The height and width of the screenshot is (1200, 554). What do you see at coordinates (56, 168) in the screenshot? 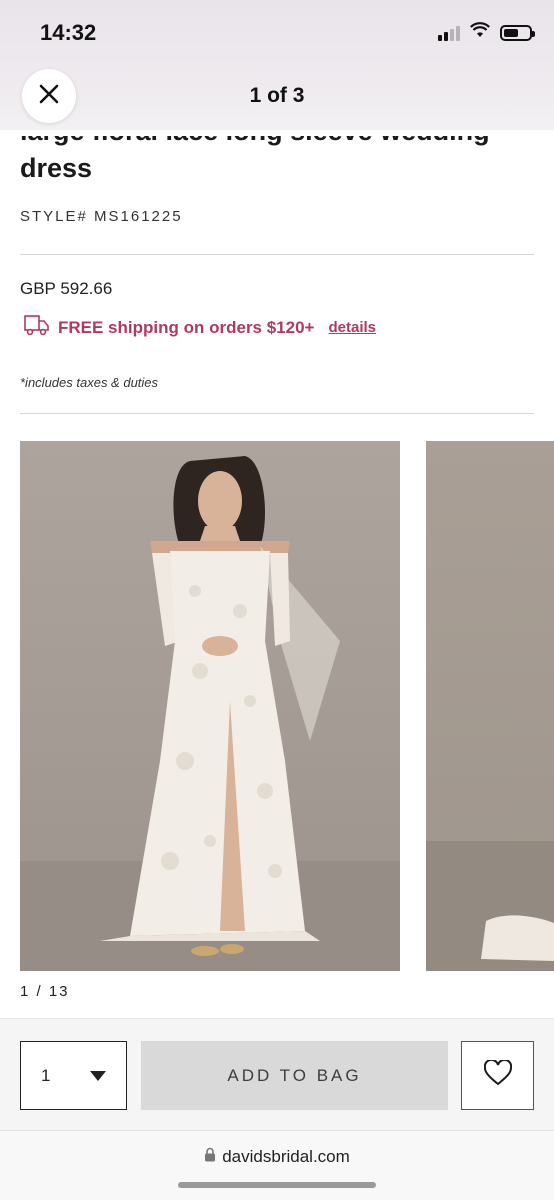
I see `product-title: dress` at bounding box center [56, 168].